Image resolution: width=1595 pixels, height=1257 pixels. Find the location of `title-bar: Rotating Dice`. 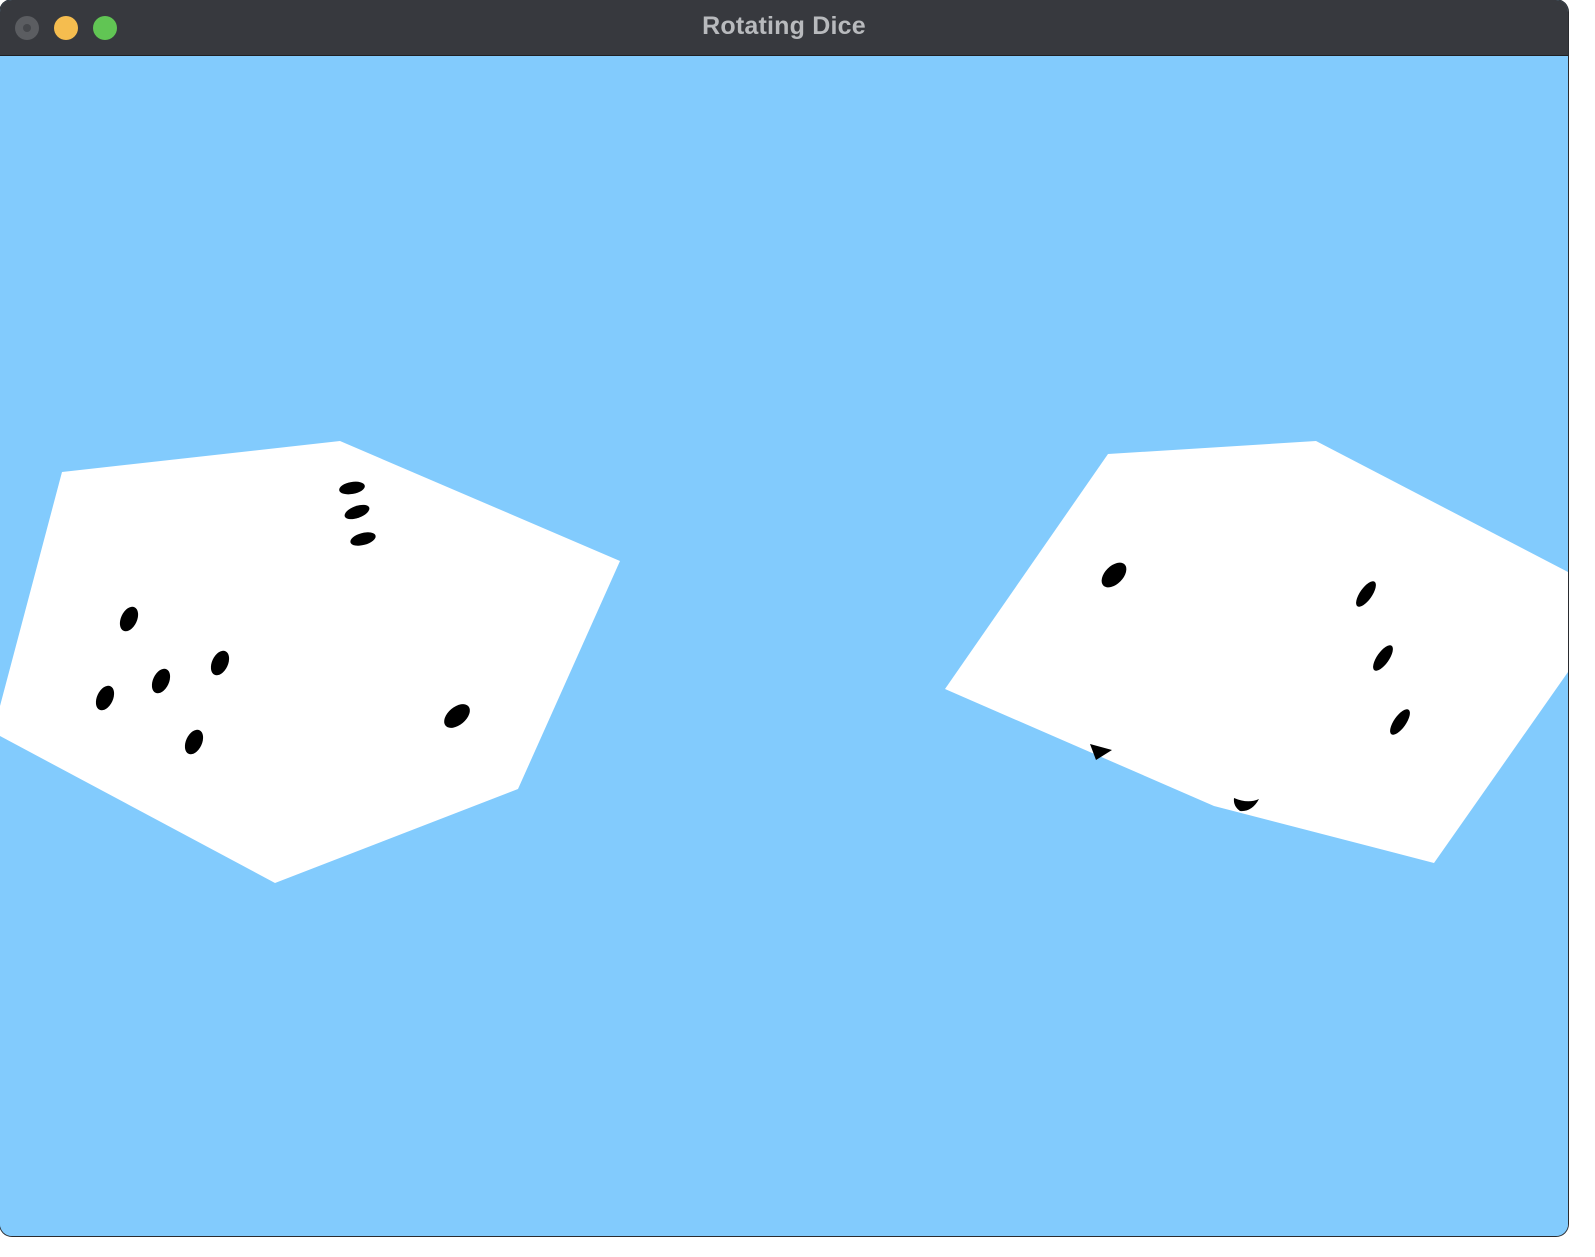

title-bar: Rotating Dice is located at coordinates (784, 28).